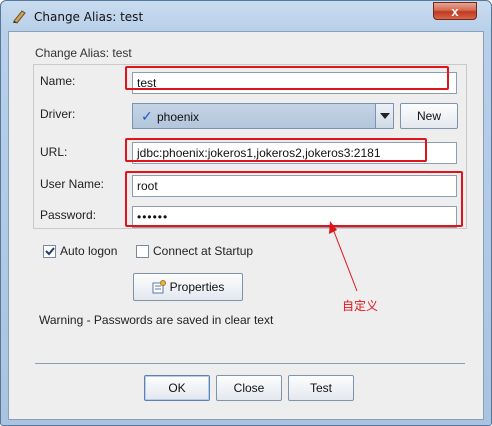  I want to click on dialog-heading: Change Alias: test, so click(83, 53).